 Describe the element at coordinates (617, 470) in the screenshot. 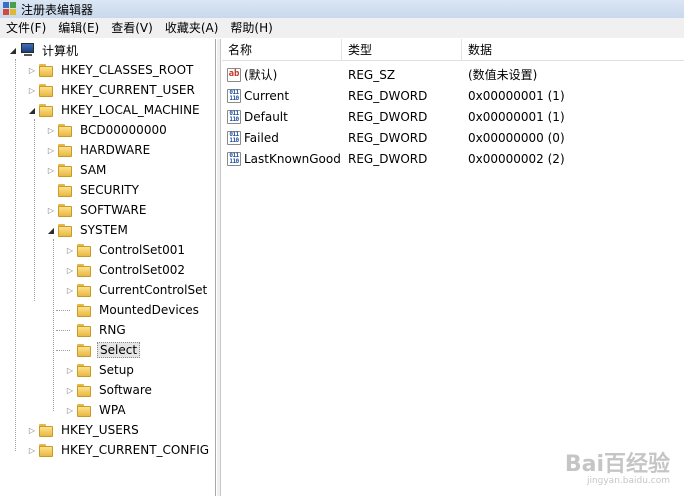

I see `baidu-jingyan-watermark: Bai百经验 jingyan.baidu.com` at that location.